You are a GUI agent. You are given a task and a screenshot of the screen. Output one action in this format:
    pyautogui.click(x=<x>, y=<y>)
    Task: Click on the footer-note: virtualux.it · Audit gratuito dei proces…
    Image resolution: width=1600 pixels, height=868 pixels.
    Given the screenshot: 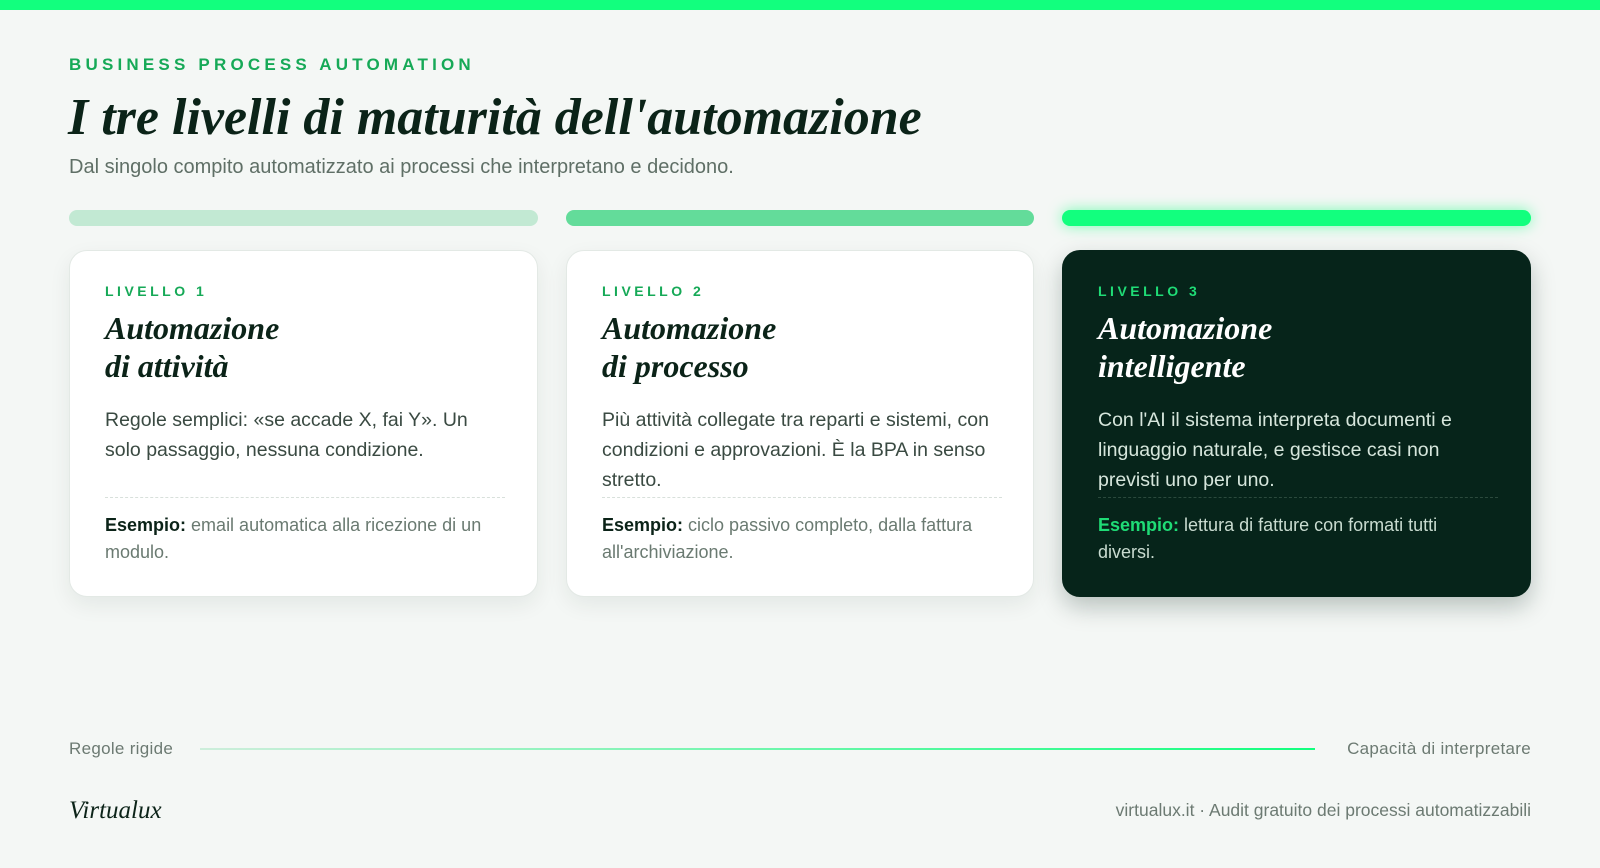 What is the action you would take?
    pyautogui.click(x=1323, y=810)
    